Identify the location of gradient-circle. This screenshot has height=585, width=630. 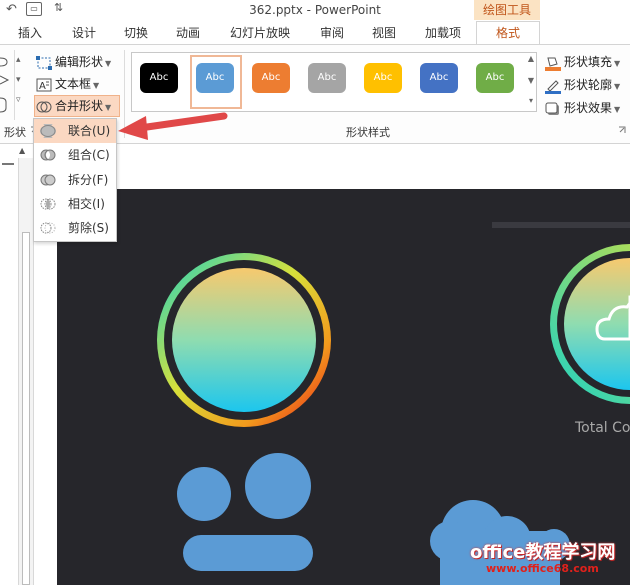
(244, 340).